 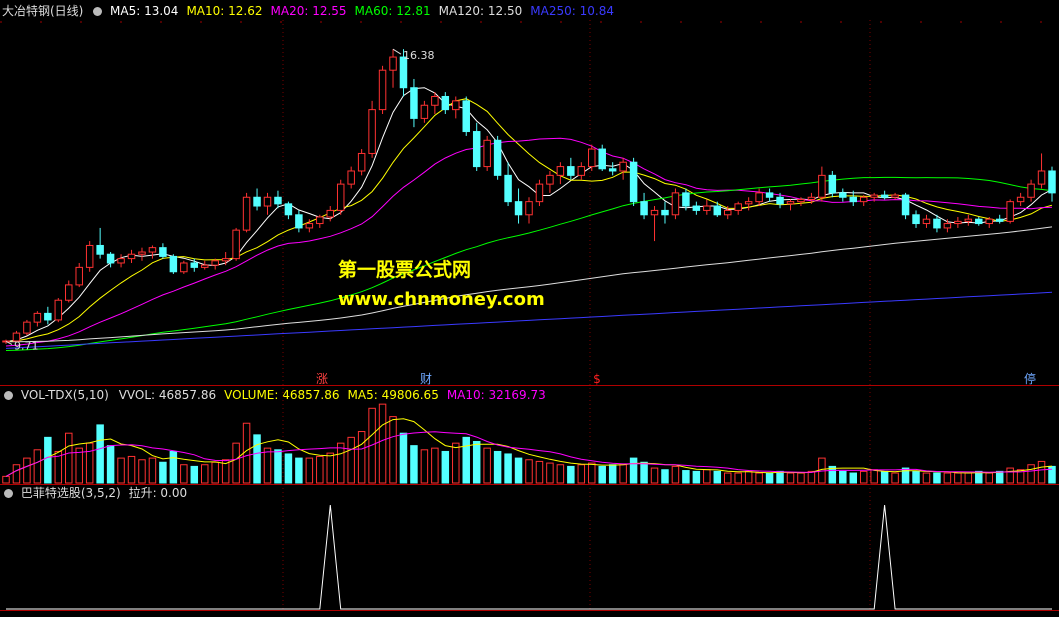 I want to click on event-marker-1: 财, so click(x=426, y=379).